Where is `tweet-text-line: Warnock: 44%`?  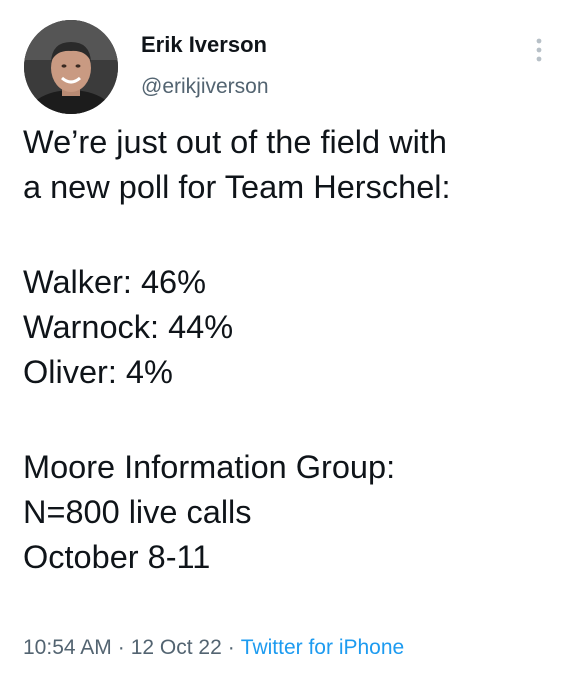
tweet-text-line: Warnock: 44% is located at coordinates (128, 327).